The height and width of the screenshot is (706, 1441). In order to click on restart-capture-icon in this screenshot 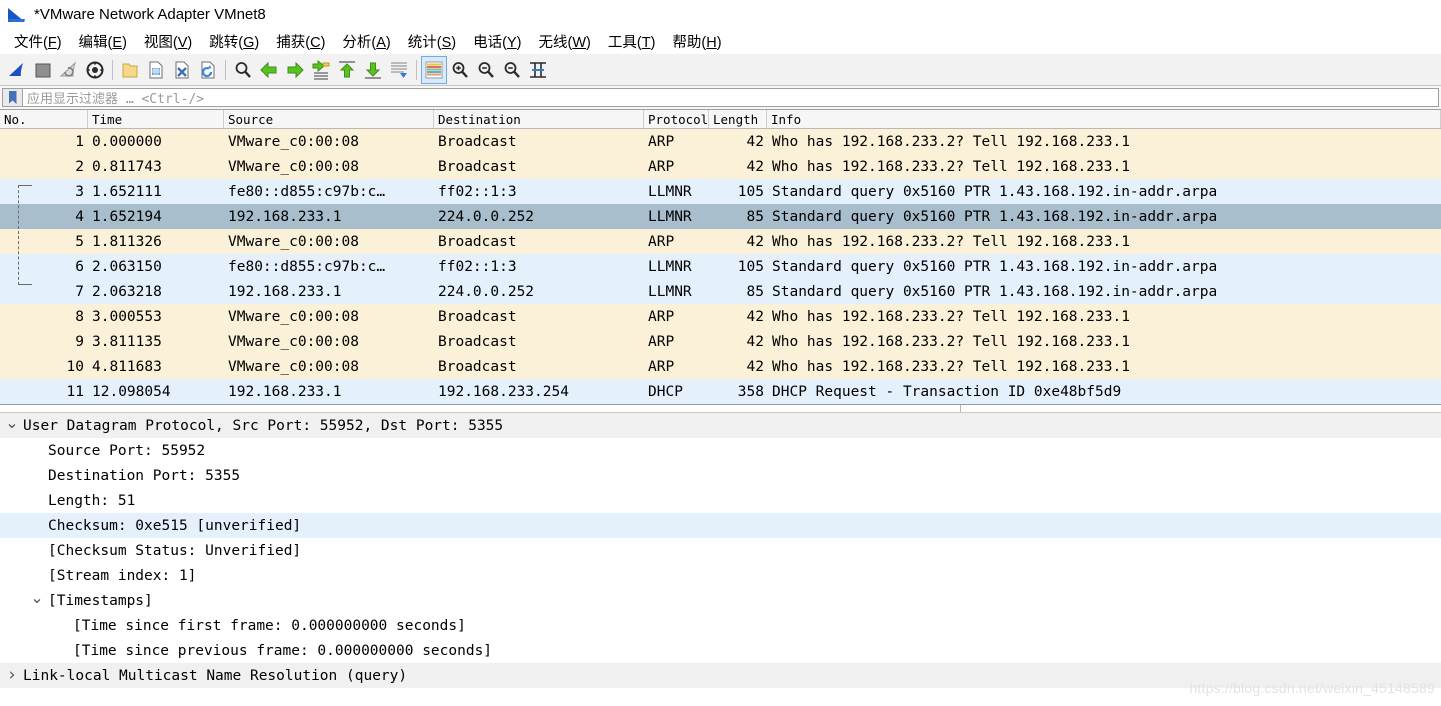, I will do `click(69, 70)`.